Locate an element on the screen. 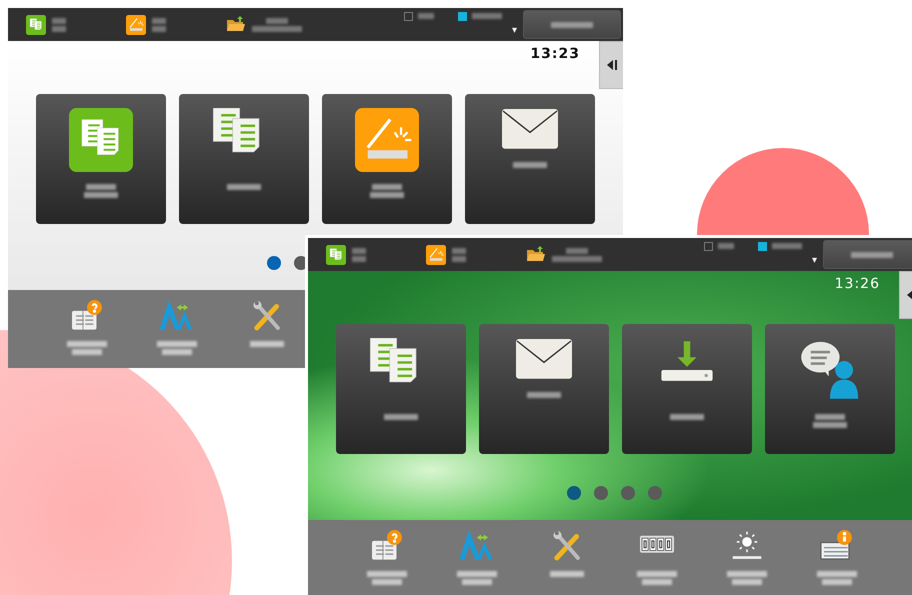 Image resolution: width=912 pixels, height=595 pixels. collapse-arrow-icon is located at coordinates (611, 65).